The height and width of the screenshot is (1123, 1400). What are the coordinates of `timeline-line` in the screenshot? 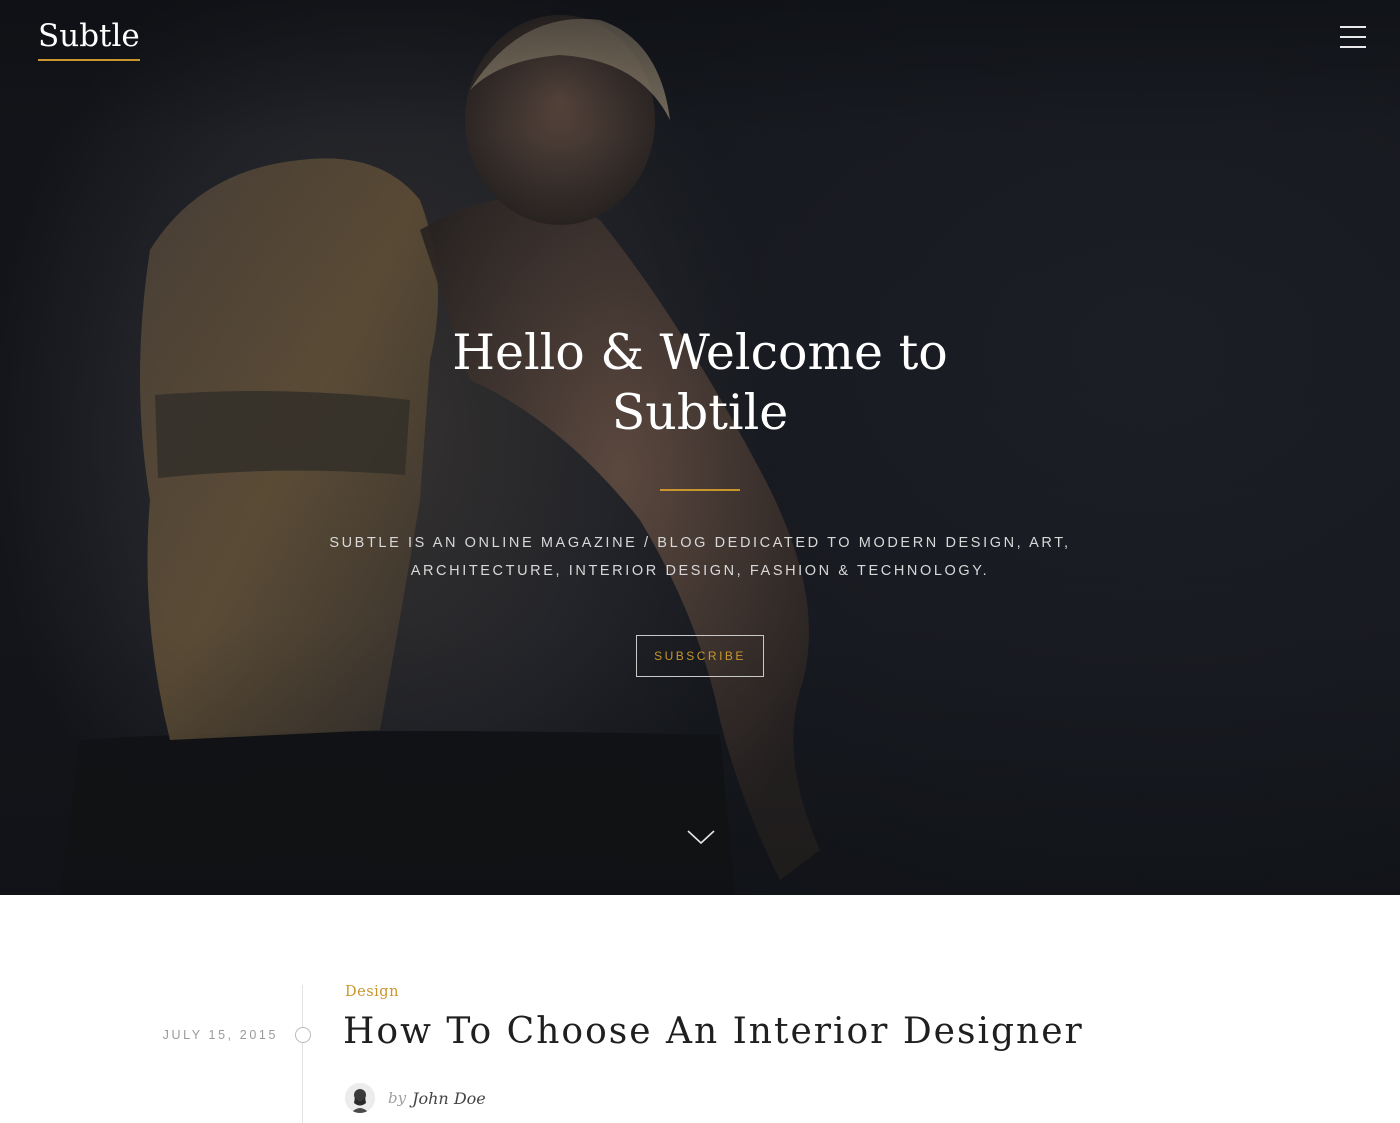 It's located at (302, 1054).